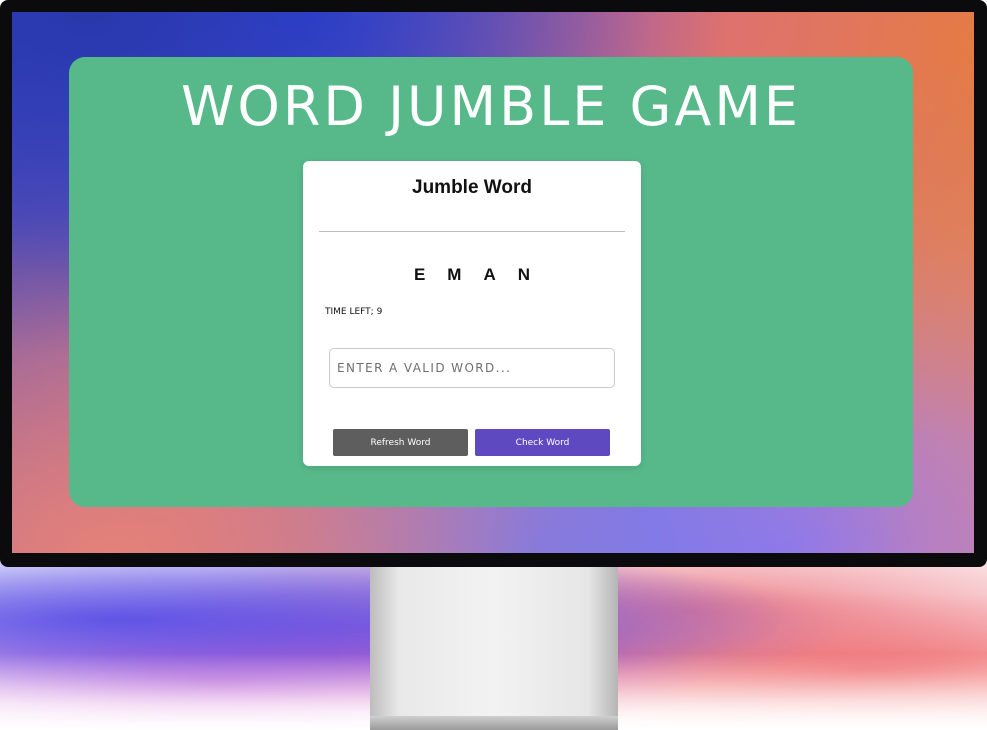 This screenshot has height=730, width=987. Describe the element at coordinates (400, 442) in the screenshot. I see `refresh-word-button: Refresh Word` at that location.